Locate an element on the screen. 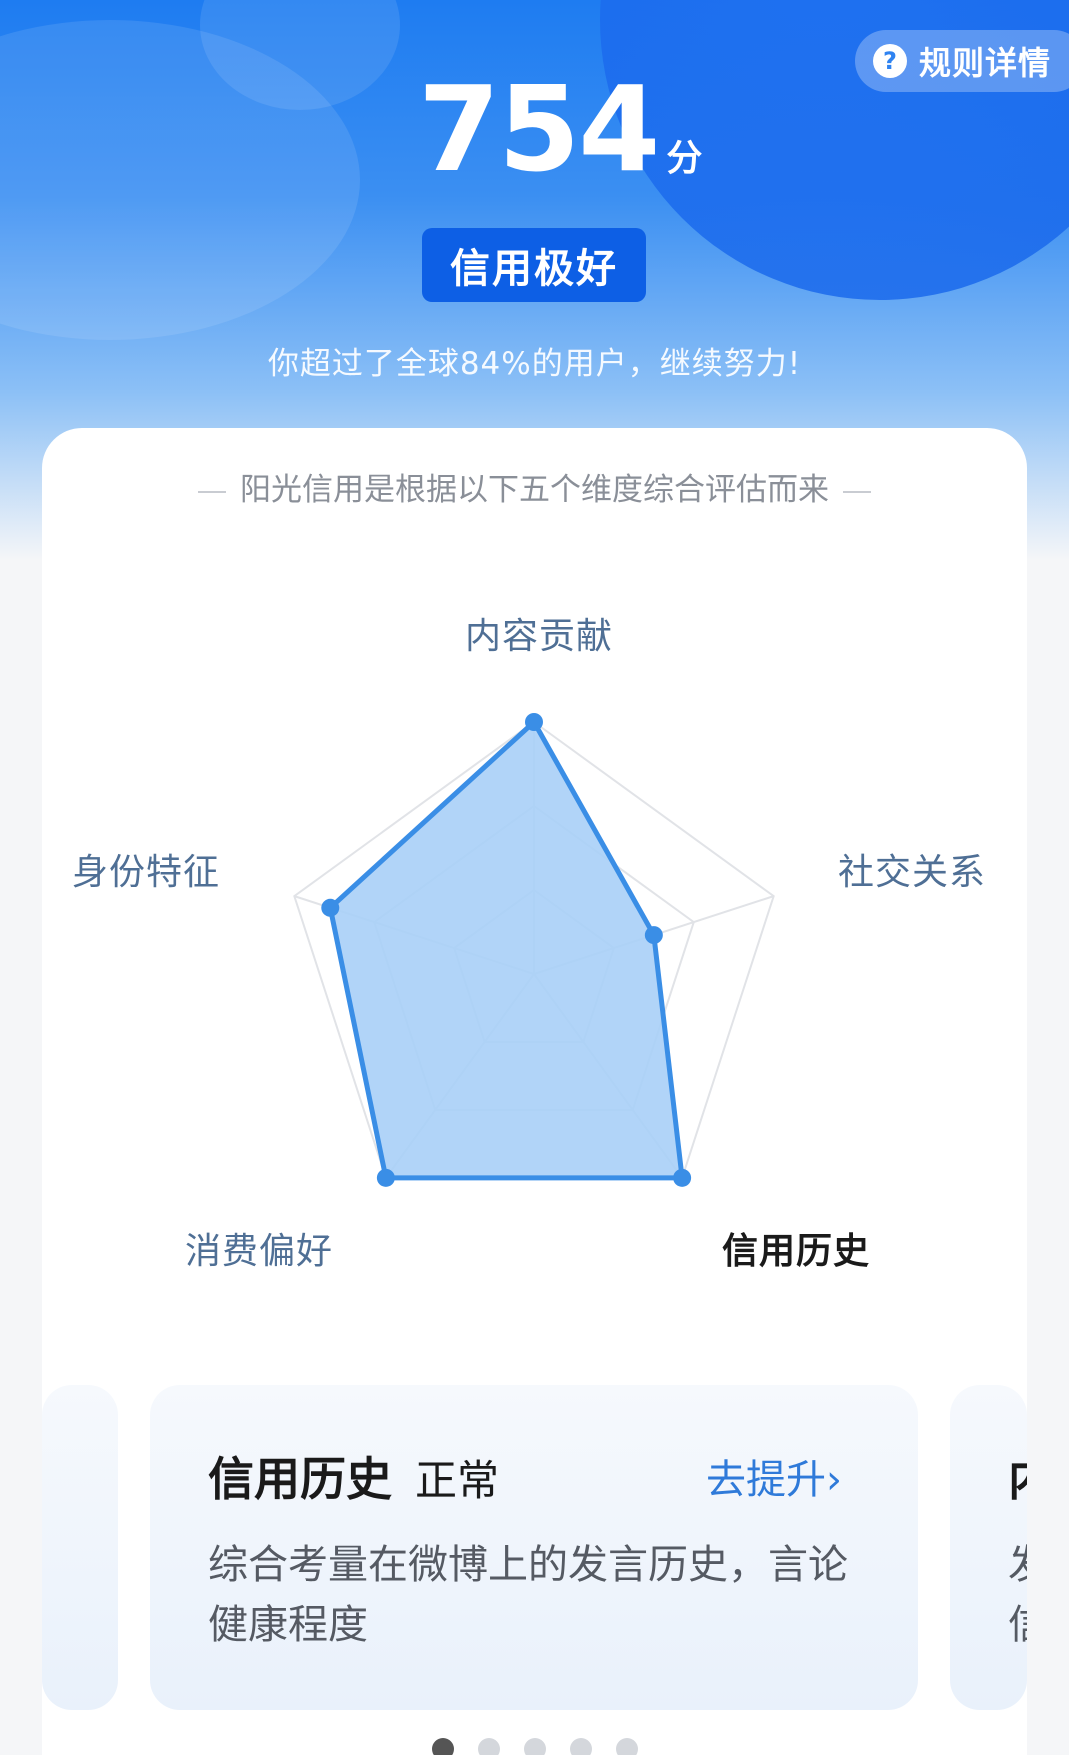 This screenshot has width=1069, height=1755. next-card-desc-line: 发 is located at coordinates (1017, 1565).